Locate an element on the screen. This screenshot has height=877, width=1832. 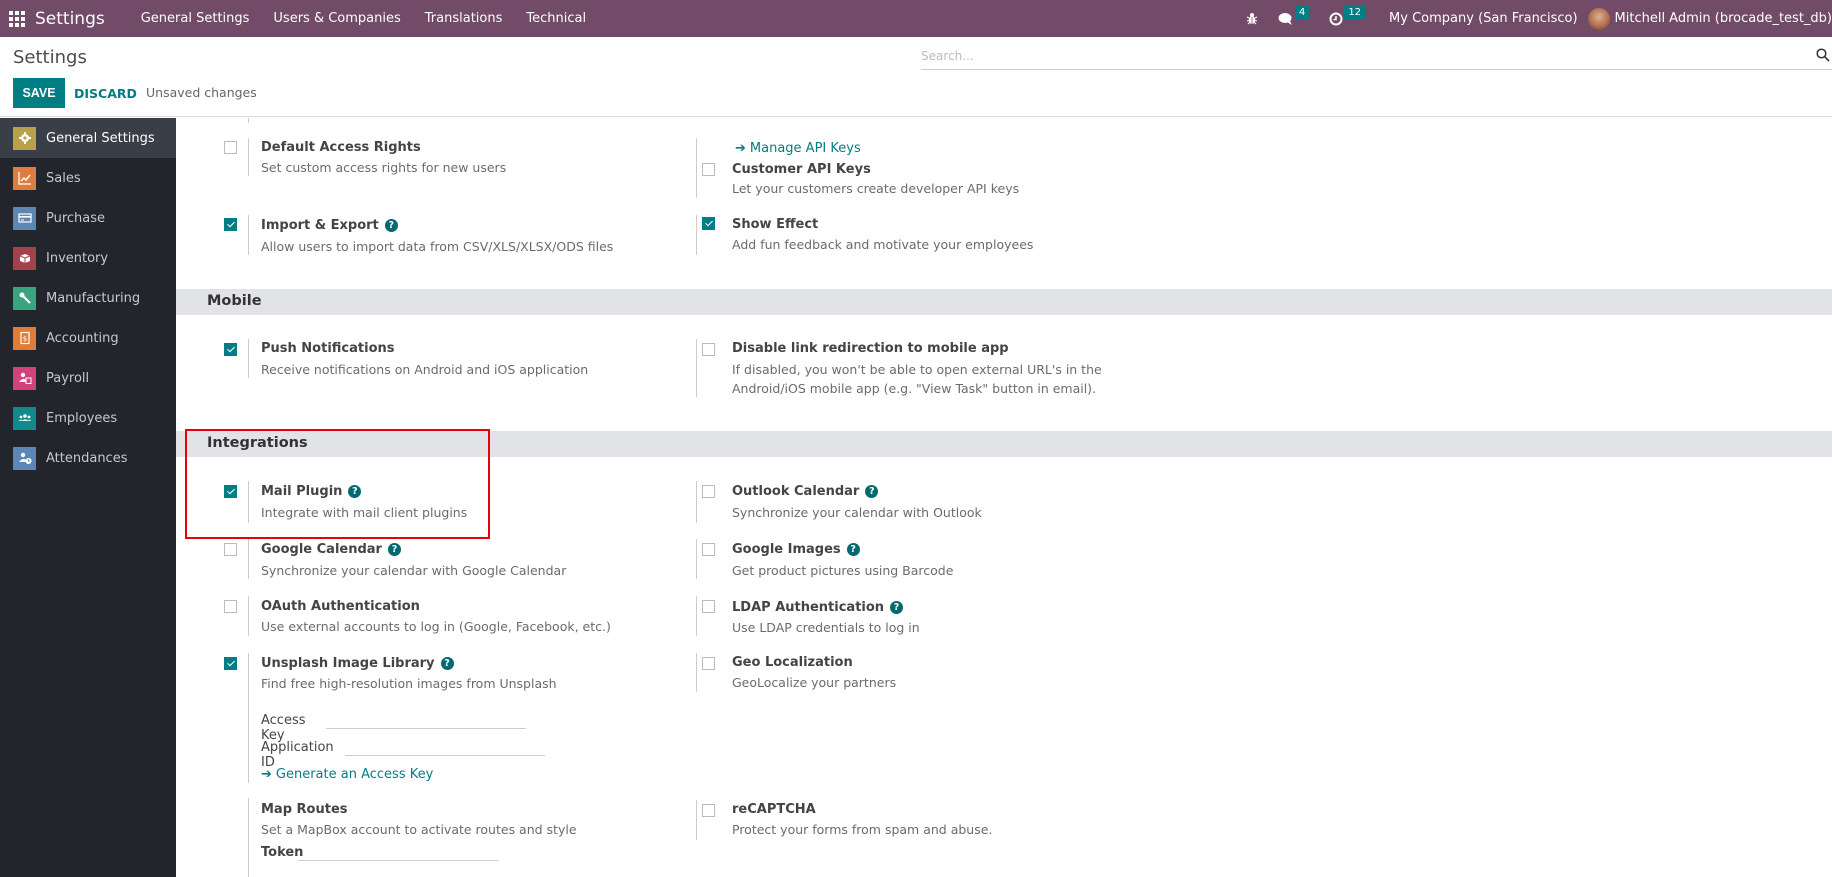
apps-grid-icon is located at coordinates (17, 18).